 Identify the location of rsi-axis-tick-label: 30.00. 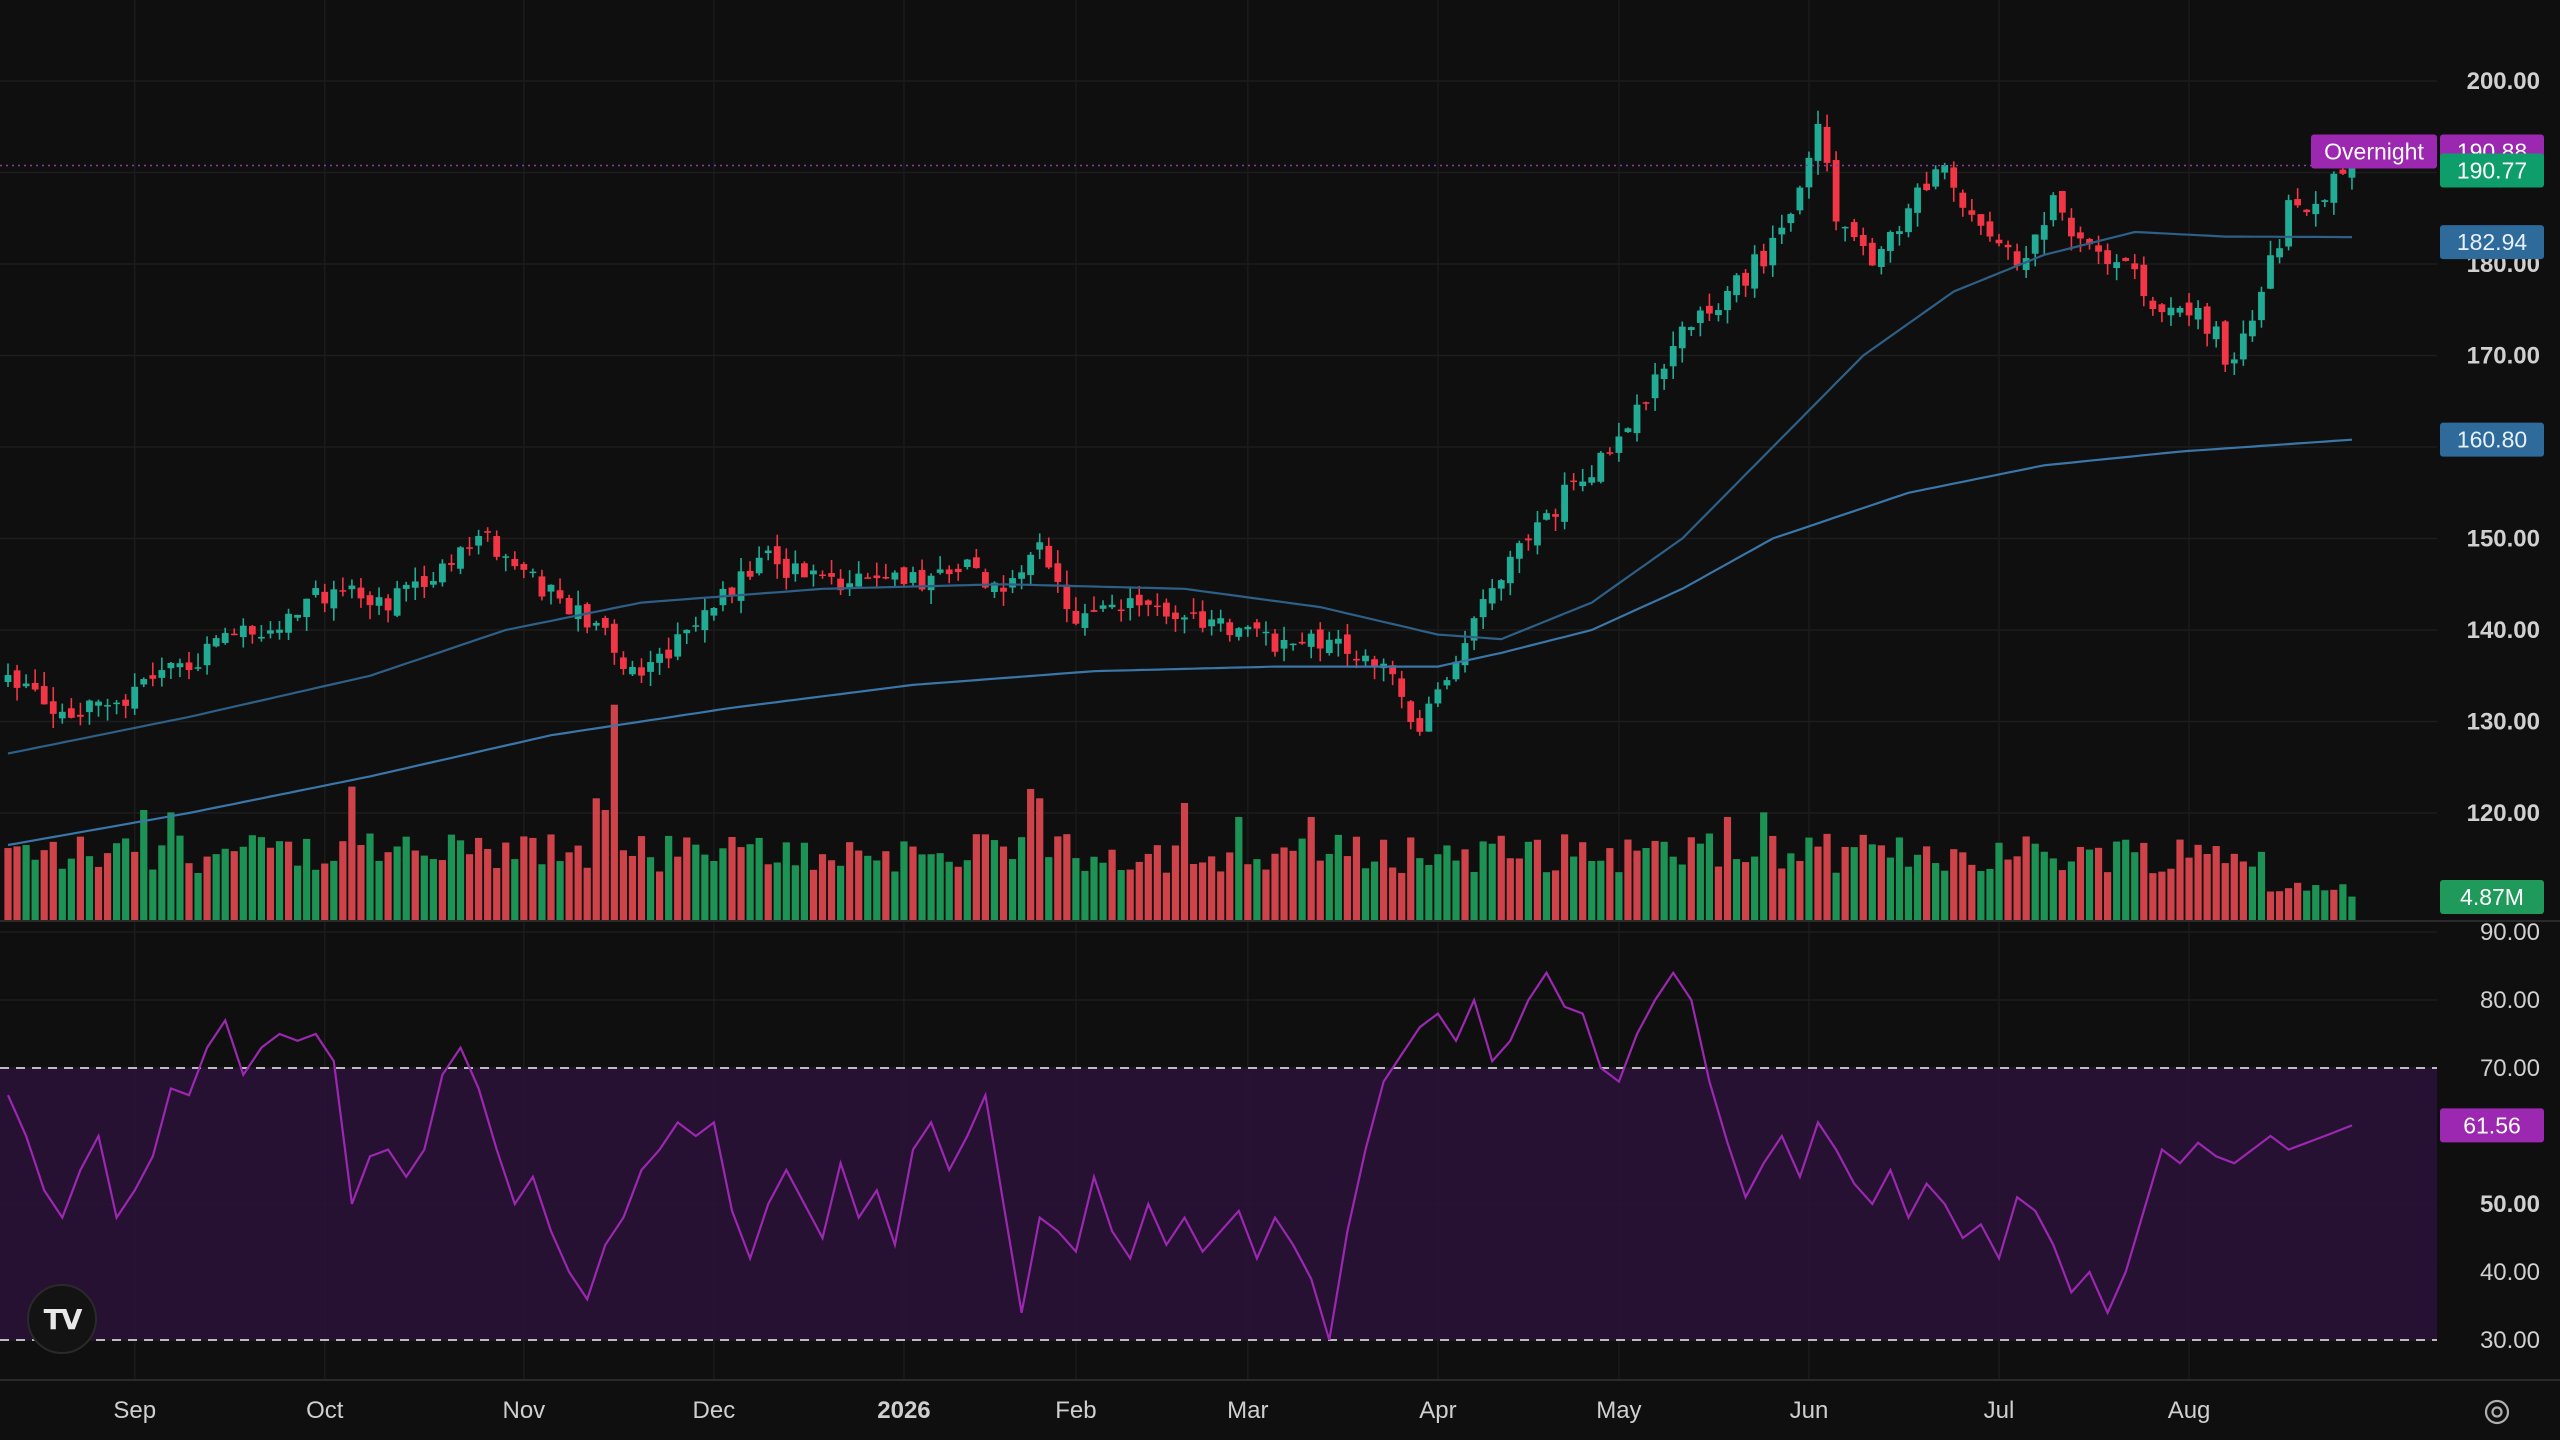
(2510, 1340).